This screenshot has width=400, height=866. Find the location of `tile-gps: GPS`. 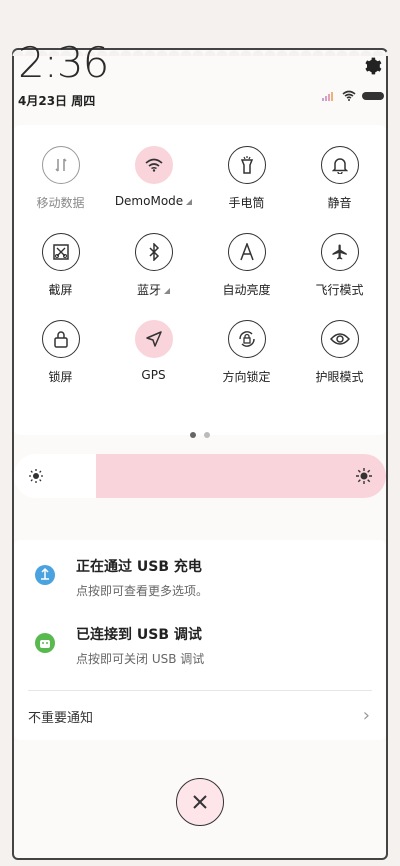

tile-gps: GPS is located at coordinates (153, 352).